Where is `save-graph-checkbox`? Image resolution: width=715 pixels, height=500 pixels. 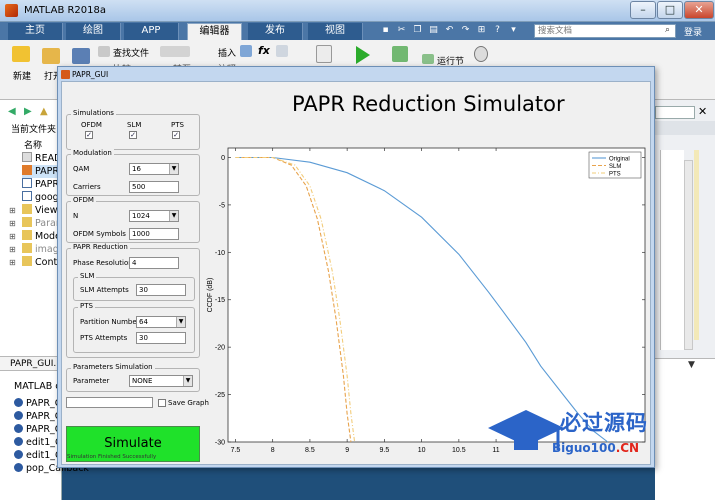 save-graph-checkbox is located at coordinates (162, 403).